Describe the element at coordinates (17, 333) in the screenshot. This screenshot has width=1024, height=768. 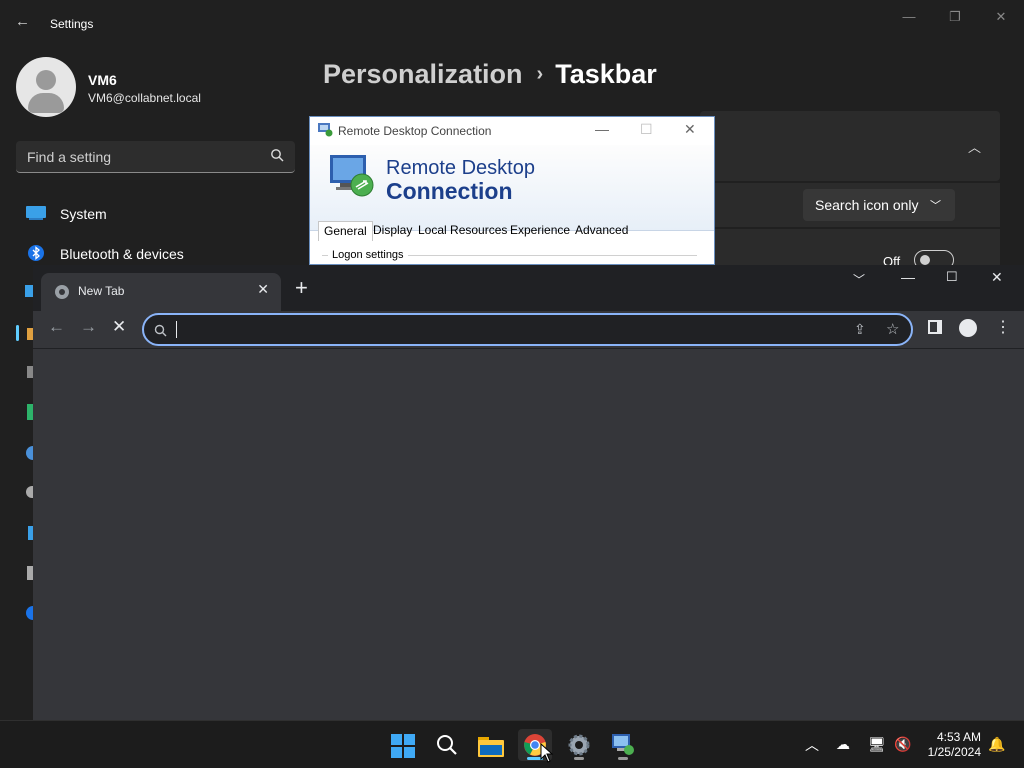
I see `selection-indicator` at that location.